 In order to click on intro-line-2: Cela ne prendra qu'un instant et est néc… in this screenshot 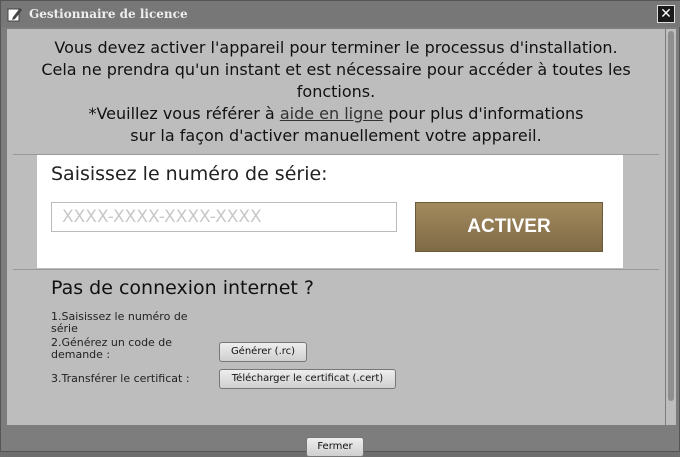, I will do `click(336, 69)`.